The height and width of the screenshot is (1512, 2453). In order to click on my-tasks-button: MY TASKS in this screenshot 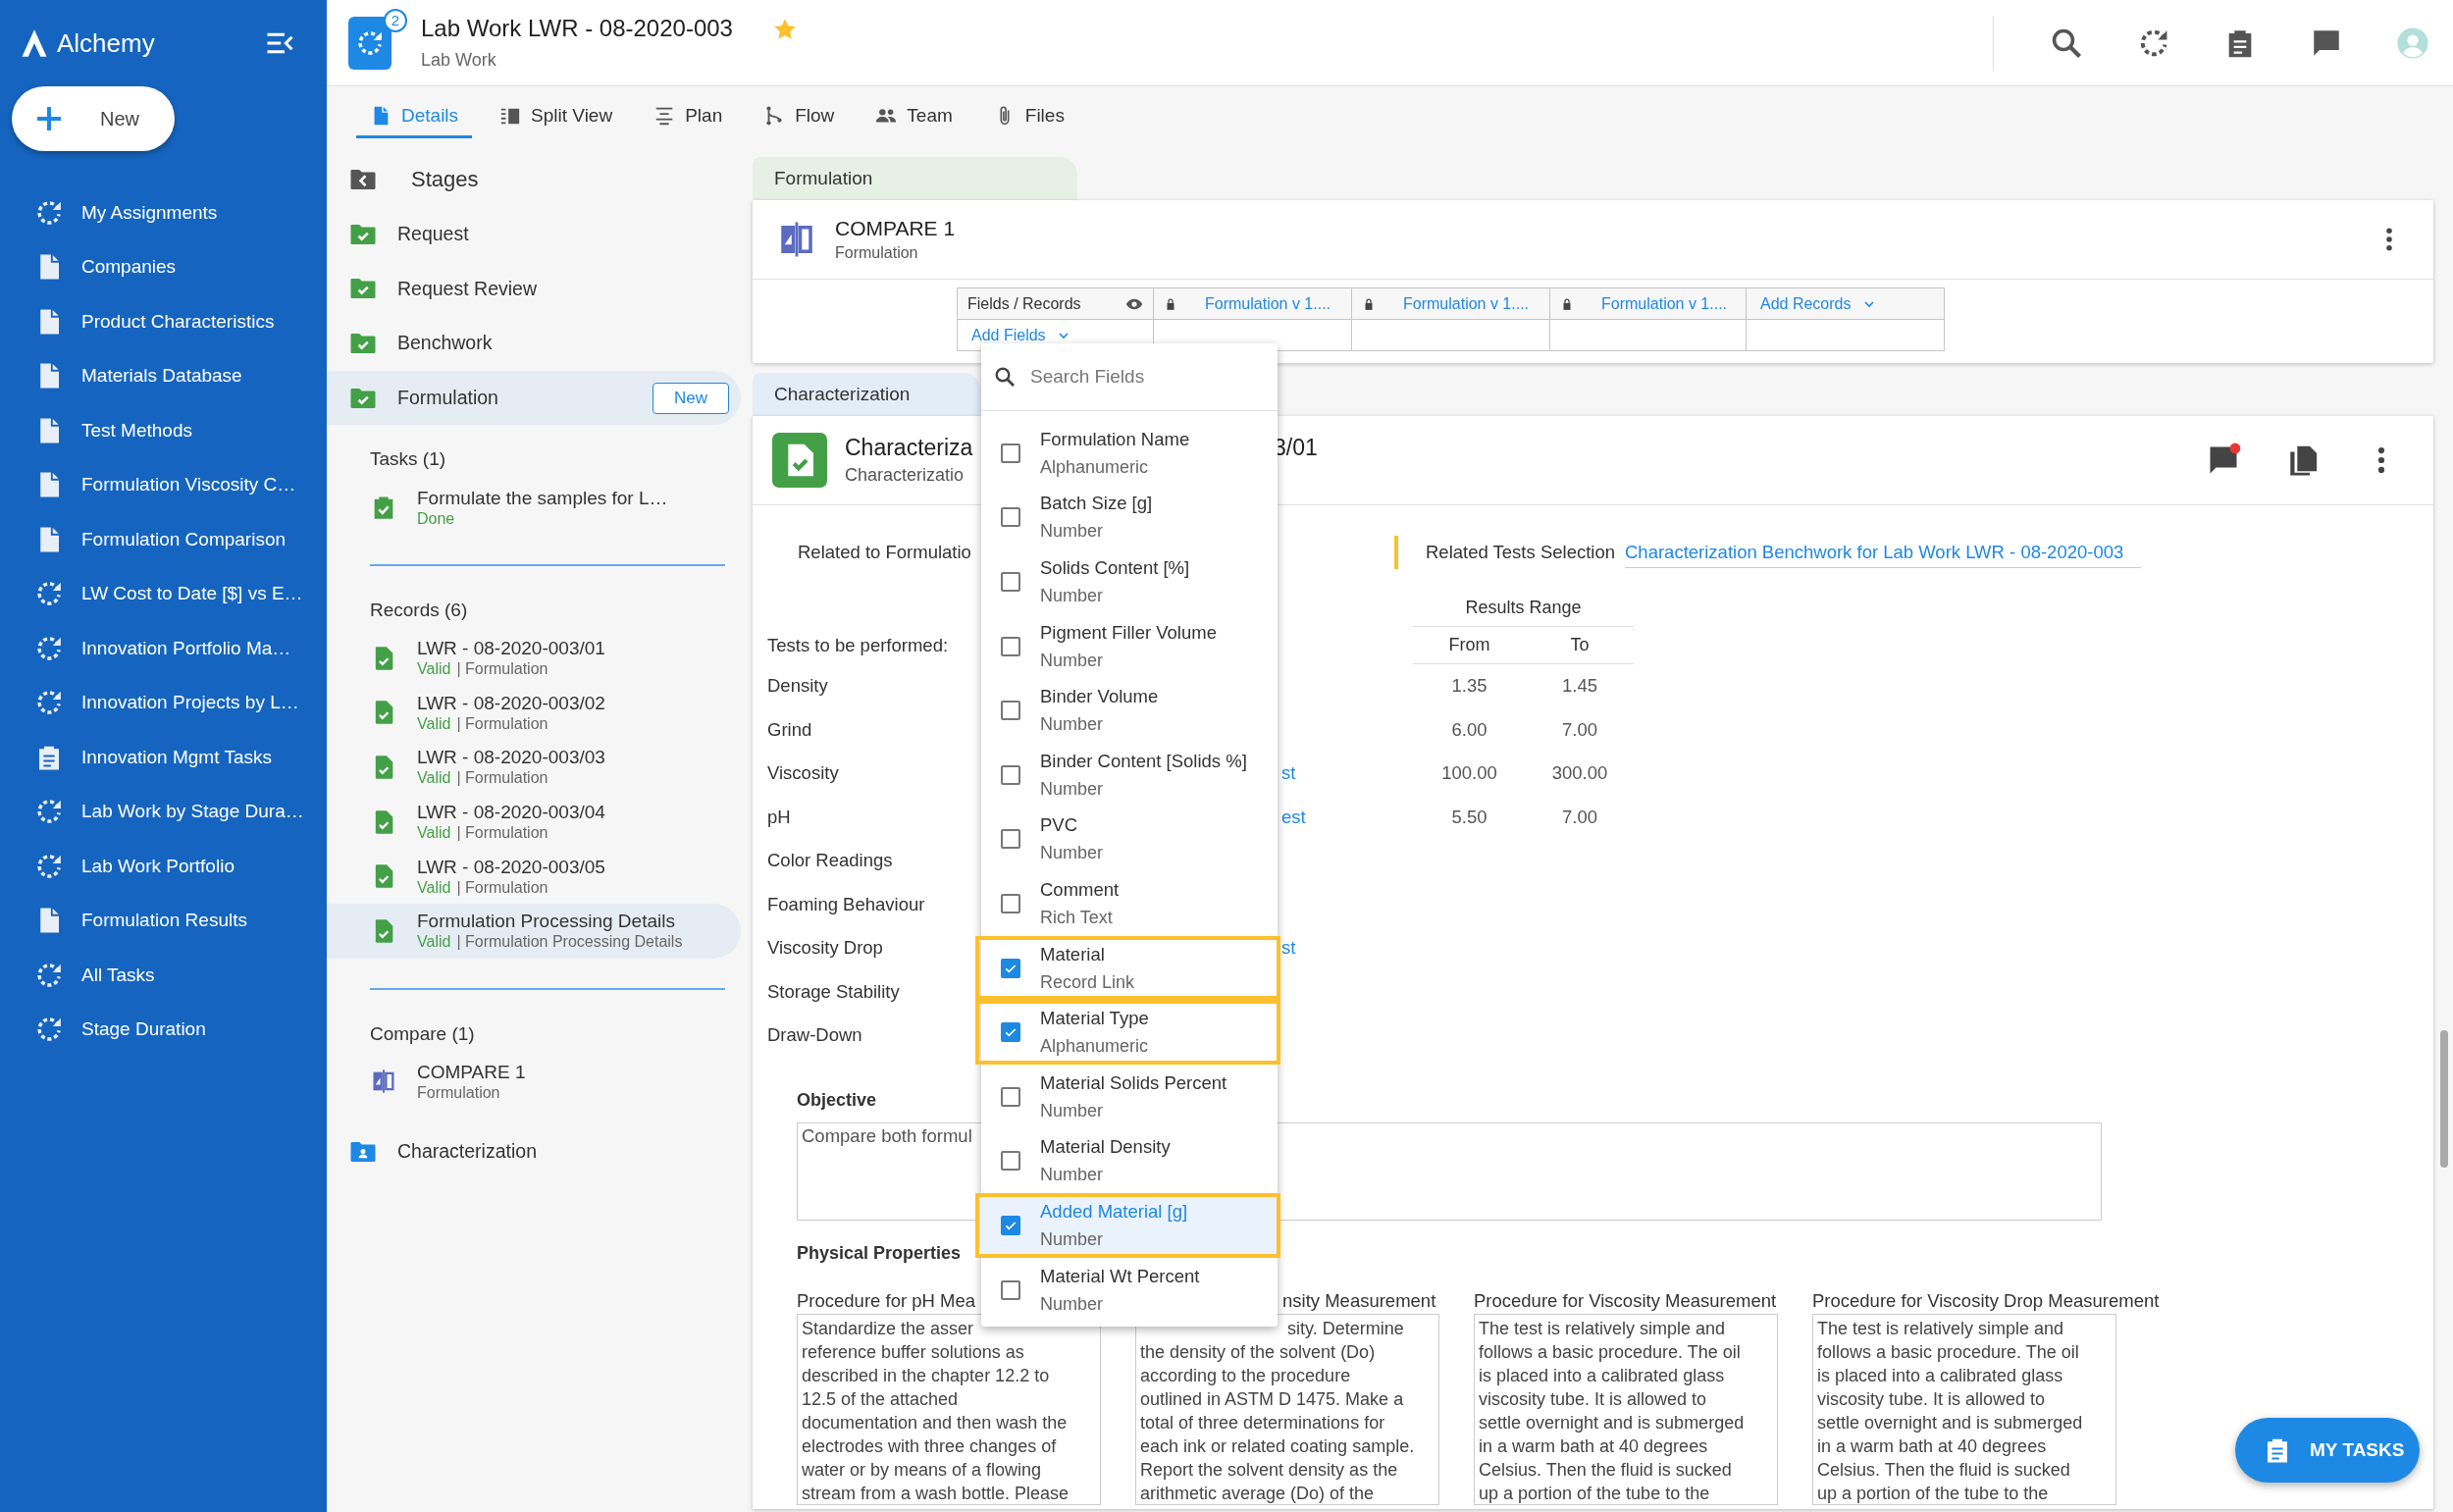, I will do `click(2327, 1451)`.